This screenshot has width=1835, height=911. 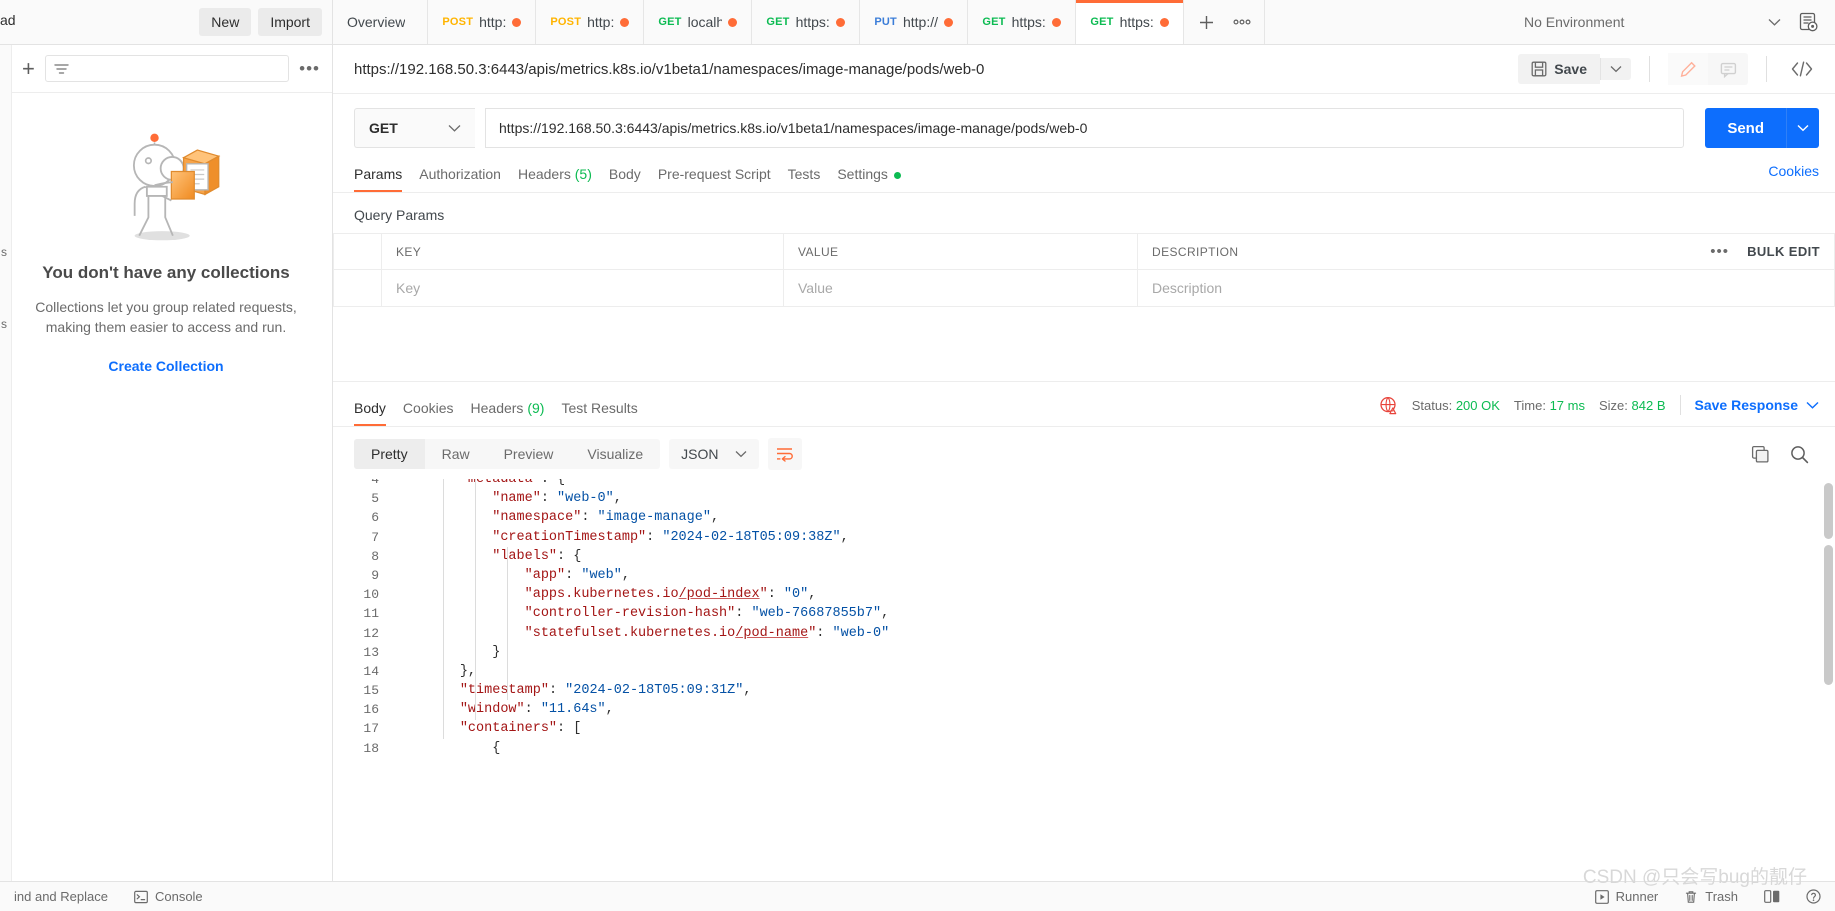 I want to click on tab-label: Body, so click(x=624, y=174).